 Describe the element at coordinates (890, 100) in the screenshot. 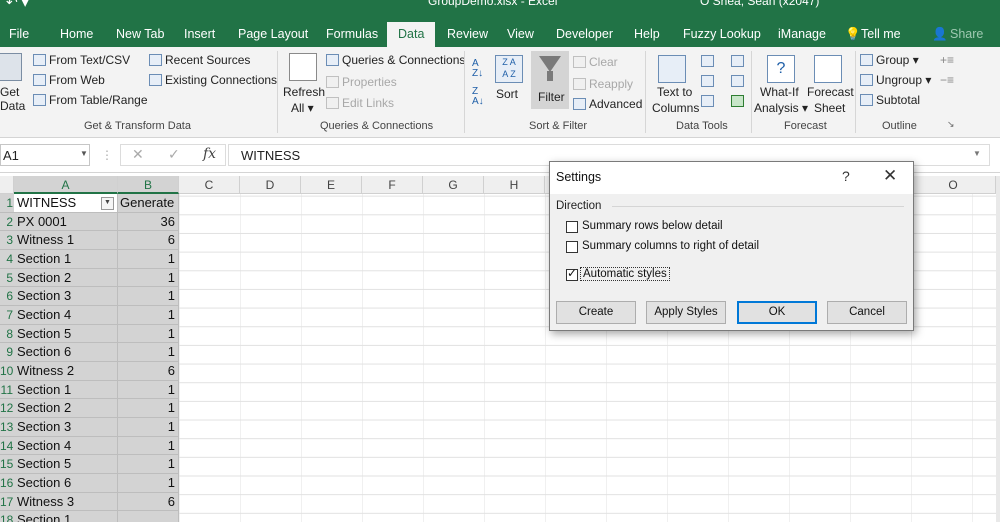

I see `subtotal-button: Subtotal` at that location.